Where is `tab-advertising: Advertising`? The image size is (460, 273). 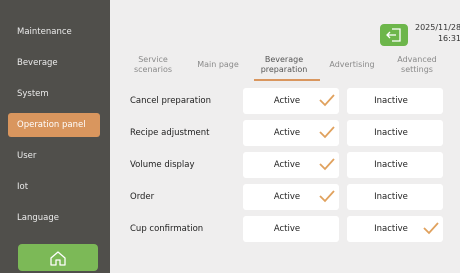
tab-advertising: Advertising is located at coordinates (352, 65).